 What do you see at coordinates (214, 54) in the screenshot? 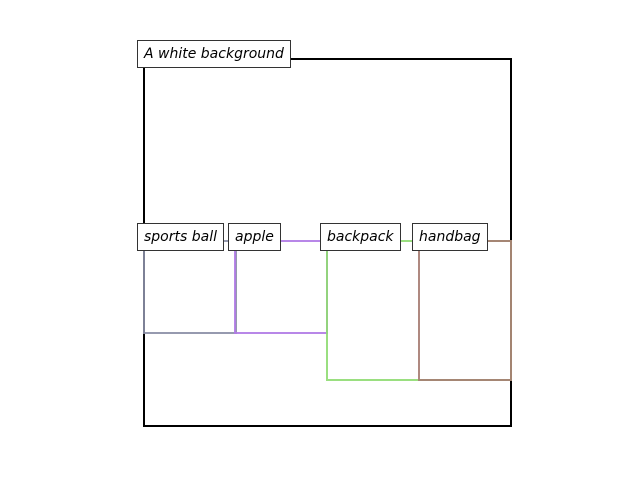
I see `caption-label: A white background` at bounding box center [214, 54].